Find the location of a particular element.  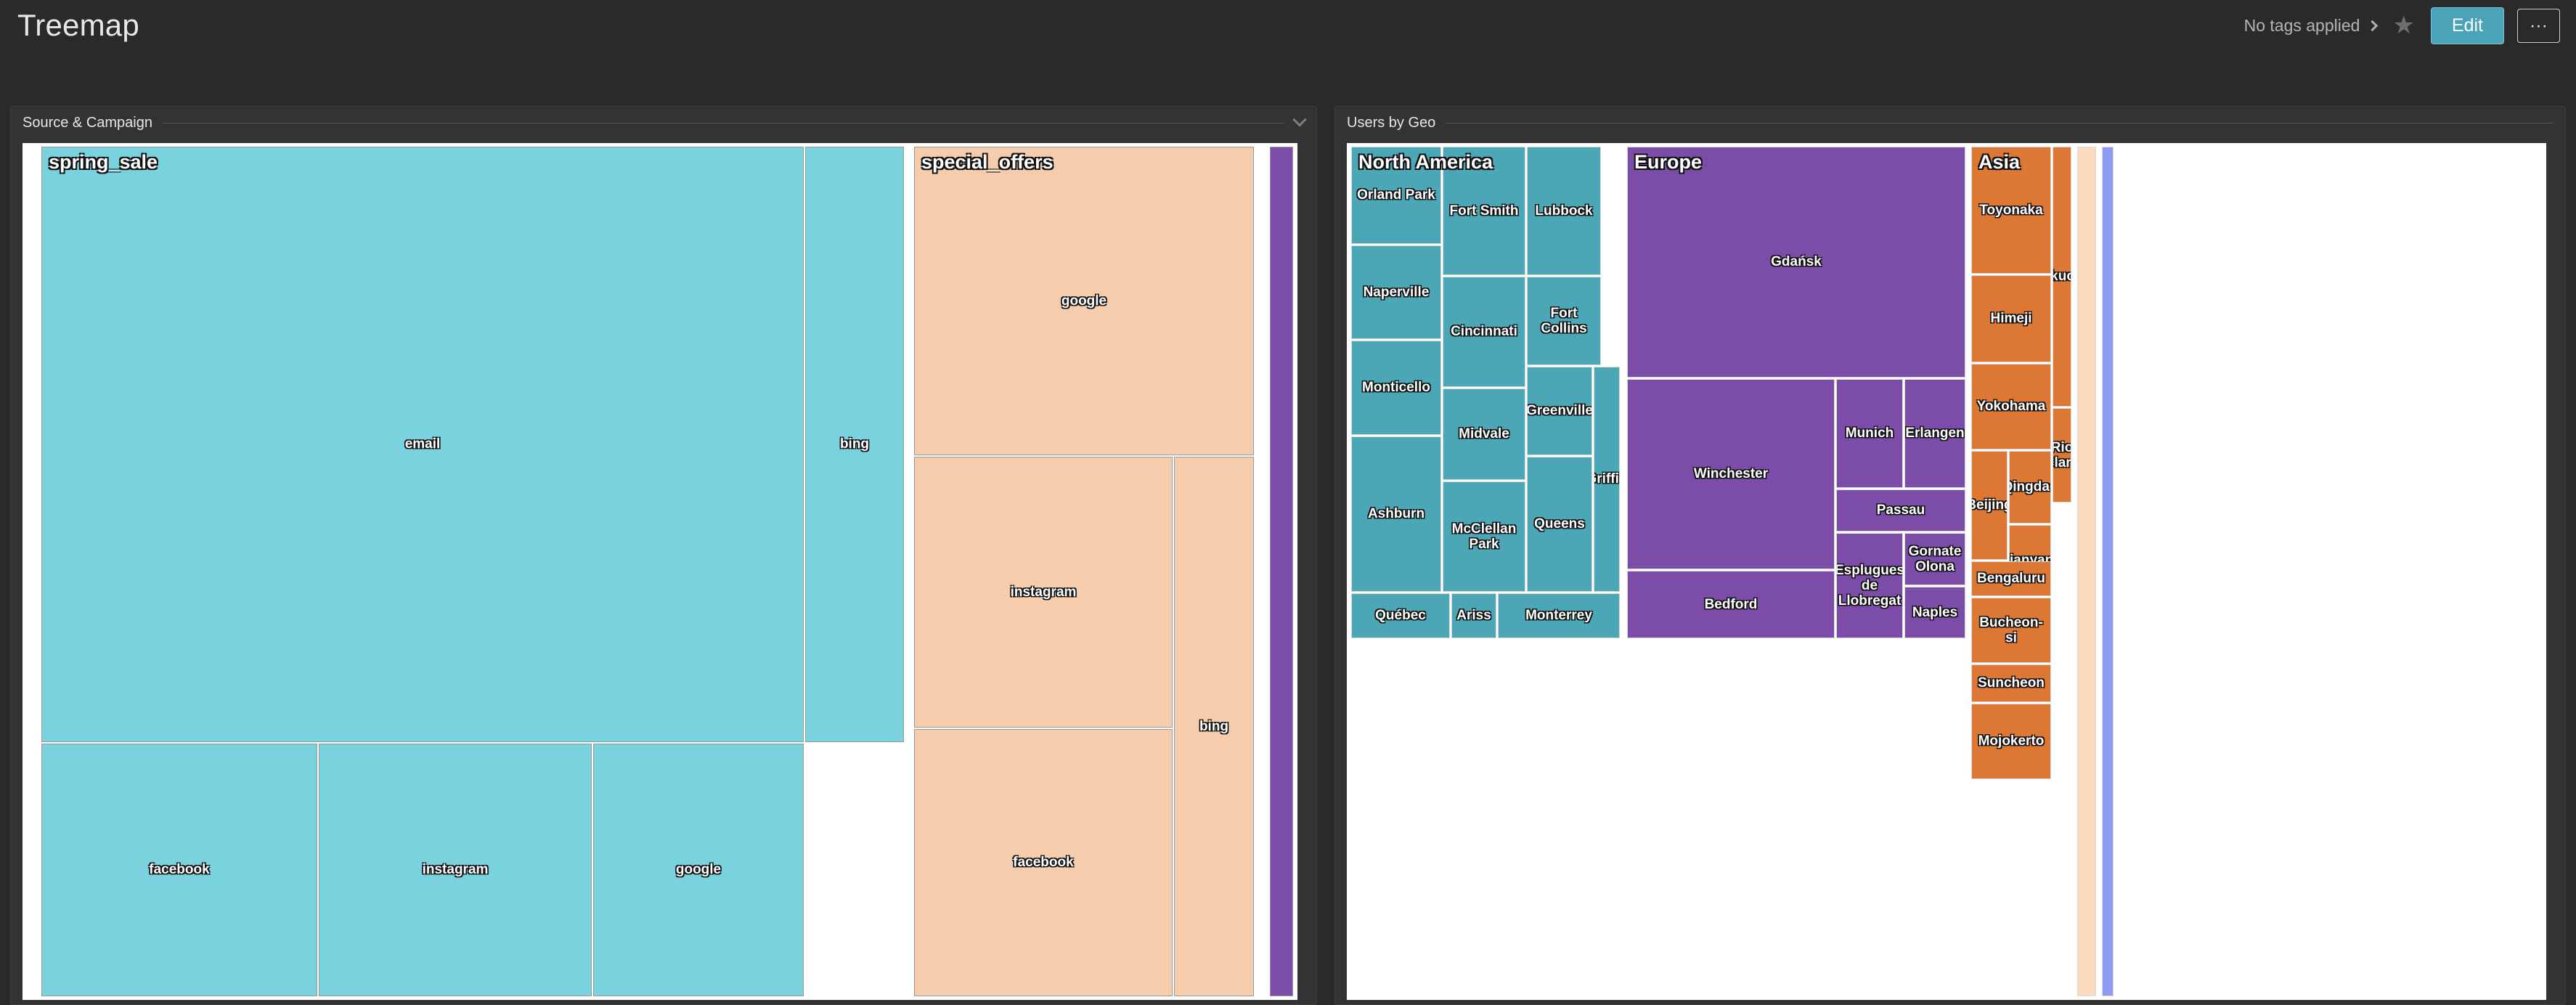

treemap-cell-label: Erlangen is located at coordinates (1935, 434).